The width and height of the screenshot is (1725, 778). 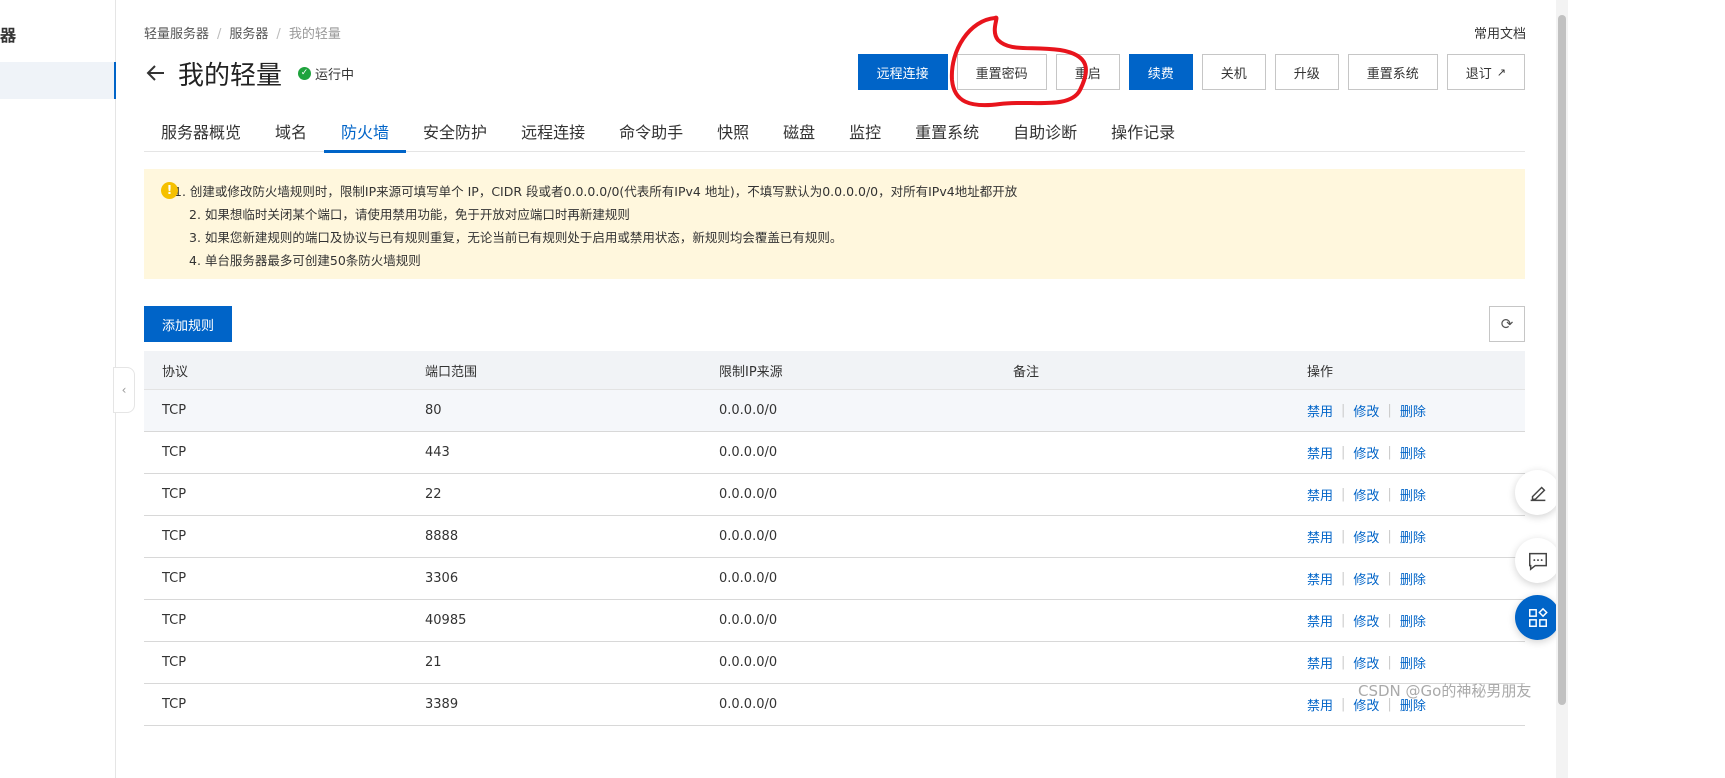 What do you see at coordinates (1562, 360) in the screenshot?
I see `scroll-thumb` at bounding box center [1562, 360].